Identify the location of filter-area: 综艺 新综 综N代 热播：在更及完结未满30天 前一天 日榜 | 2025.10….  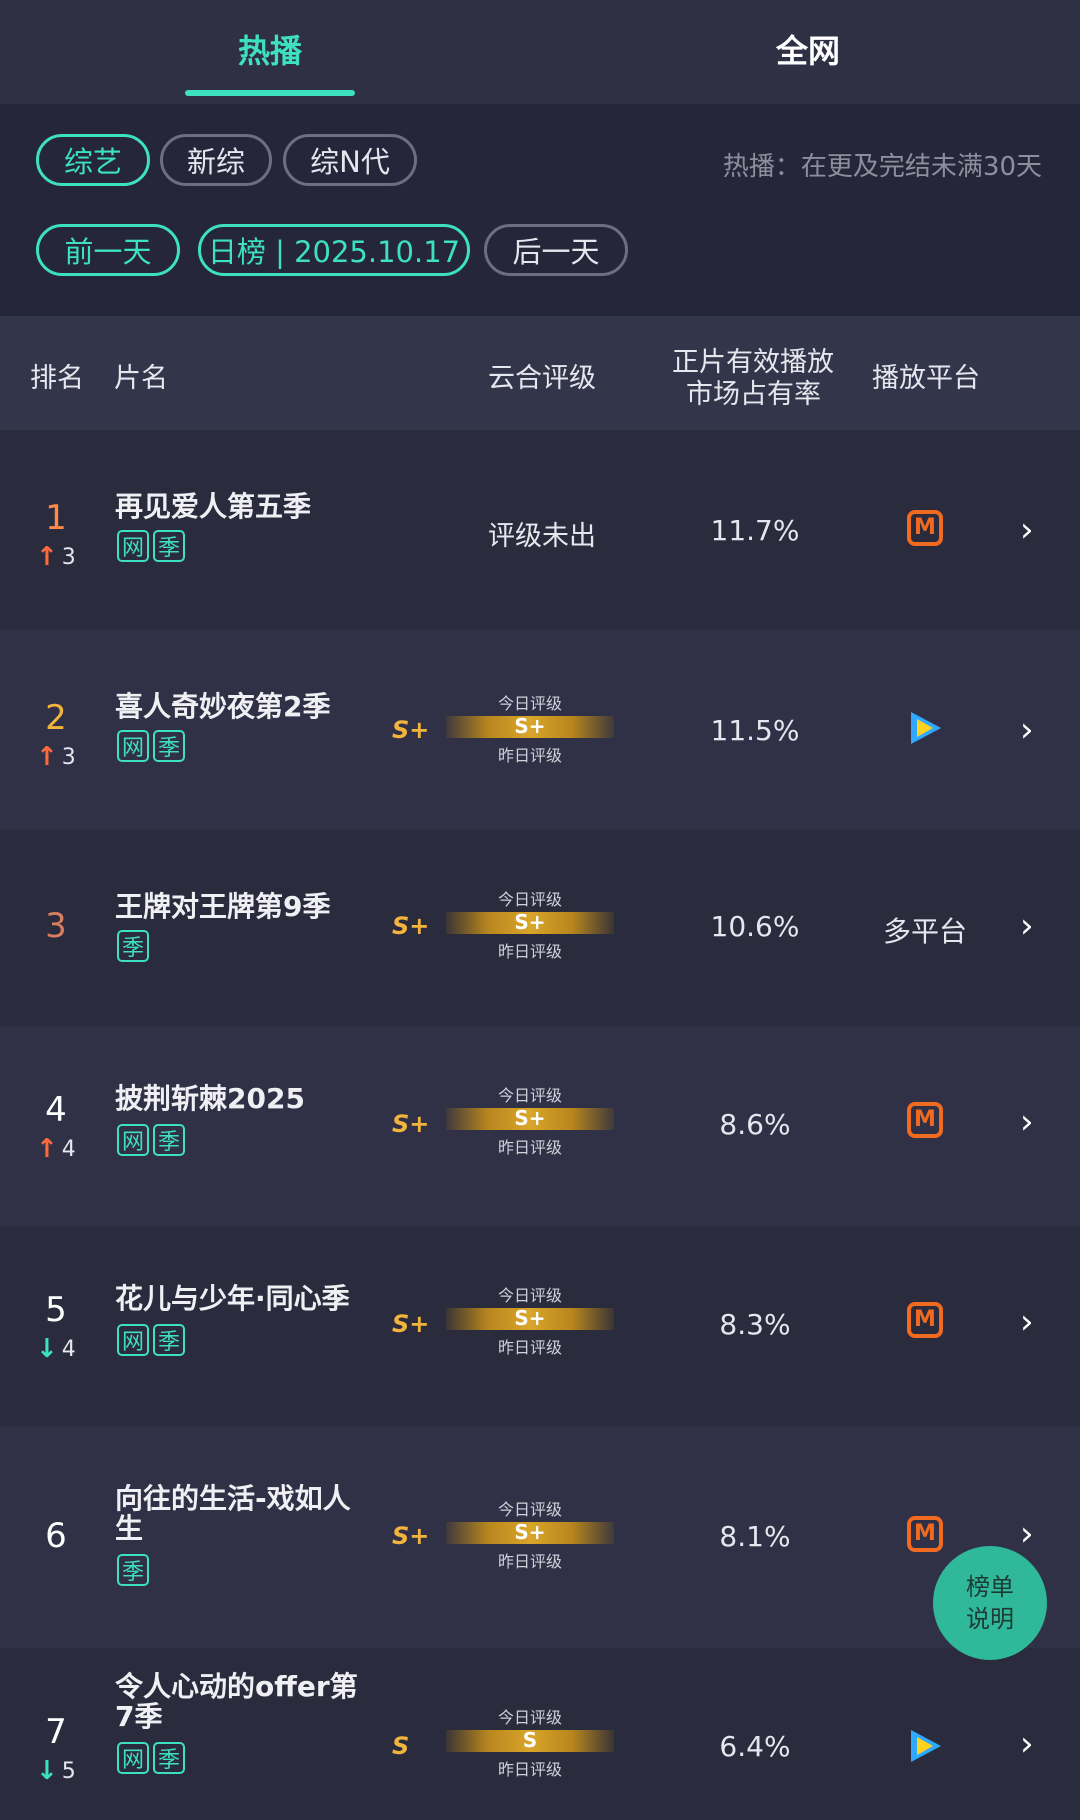
(540, 210).